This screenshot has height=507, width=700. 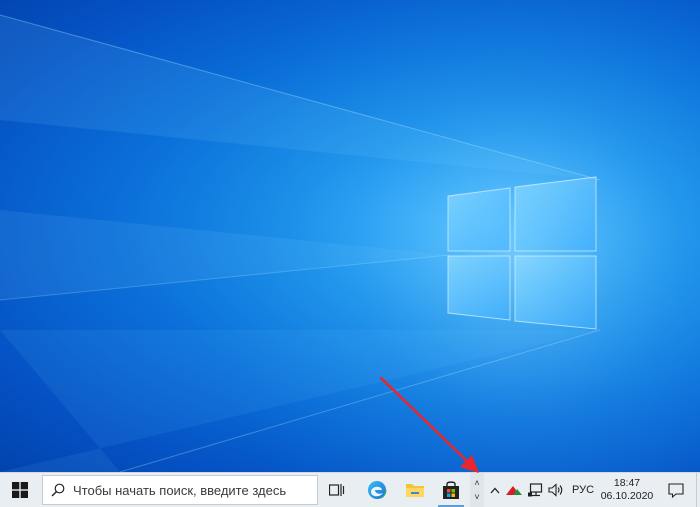 I want to click on file-explorer-button, so click(x=415, y=490).